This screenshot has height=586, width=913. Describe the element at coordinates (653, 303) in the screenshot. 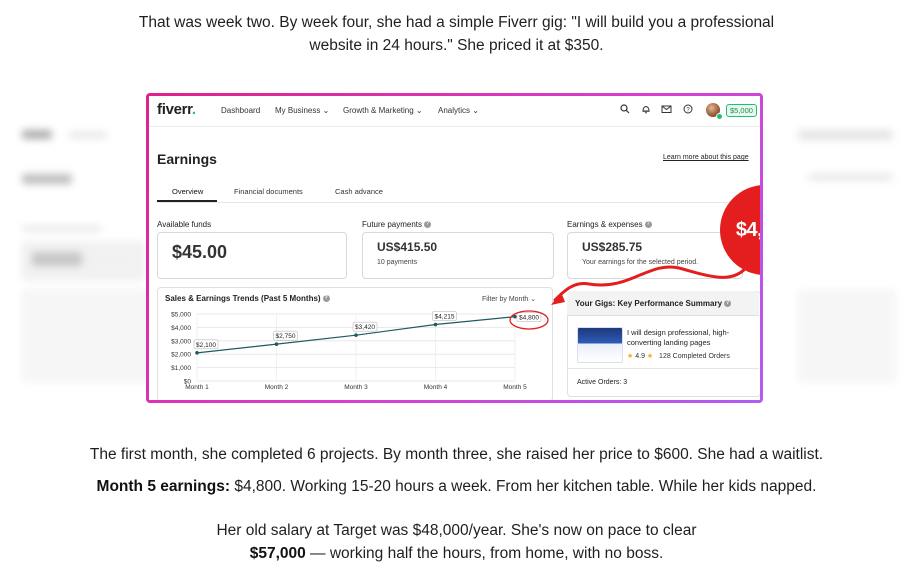

I see `kpi-title: Your Gigs: Key Performance Summary?` at that location.